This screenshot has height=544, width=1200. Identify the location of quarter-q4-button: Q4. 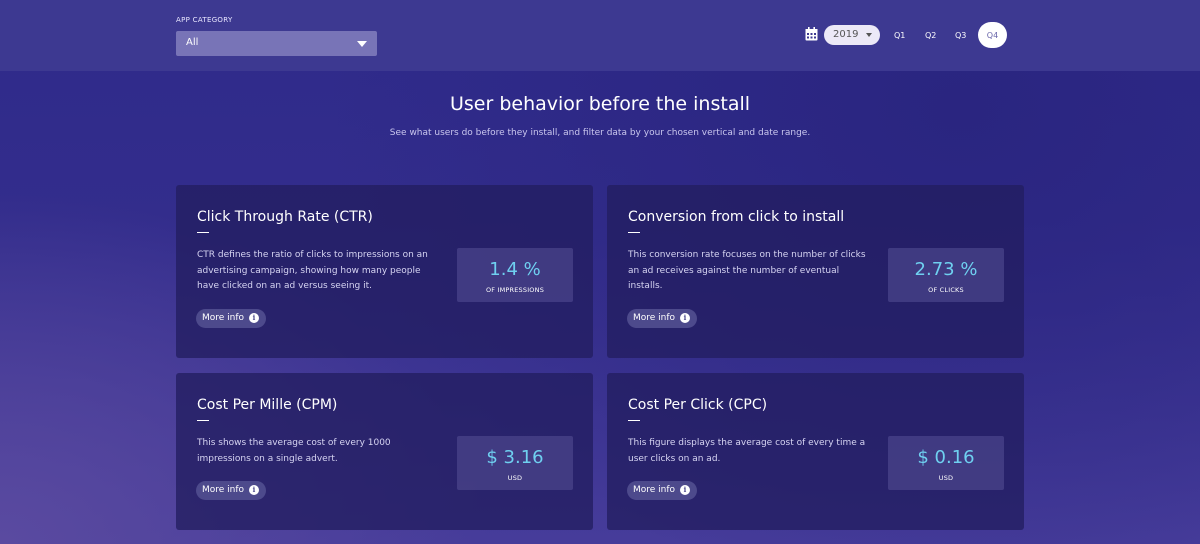
(992, 35).